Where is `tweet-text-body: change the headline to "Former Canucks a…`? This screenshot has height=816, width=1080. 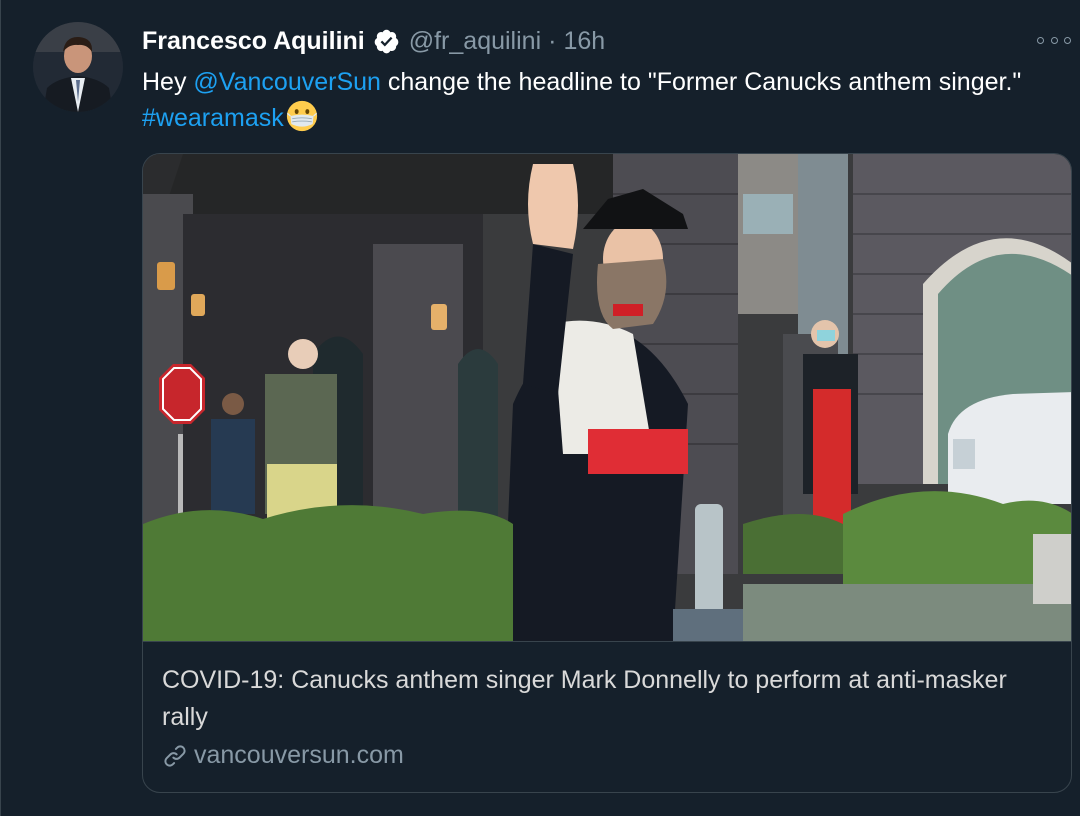
tweet-text-body: change the headline to "Former Canucks a… is located at coordinates (701, 82).